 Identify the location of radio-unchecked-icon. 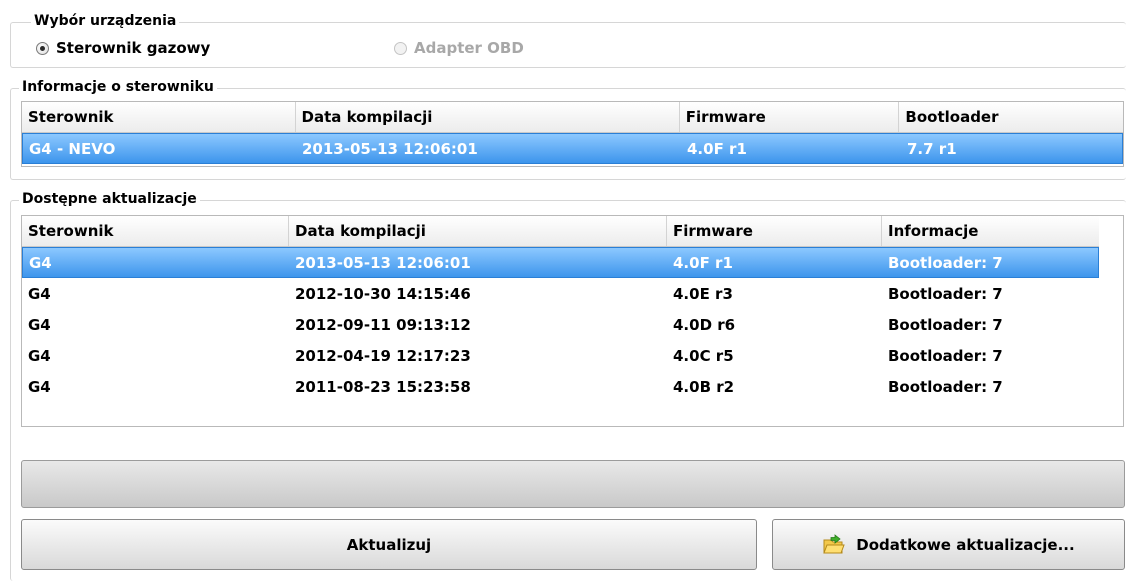
(400, 48).